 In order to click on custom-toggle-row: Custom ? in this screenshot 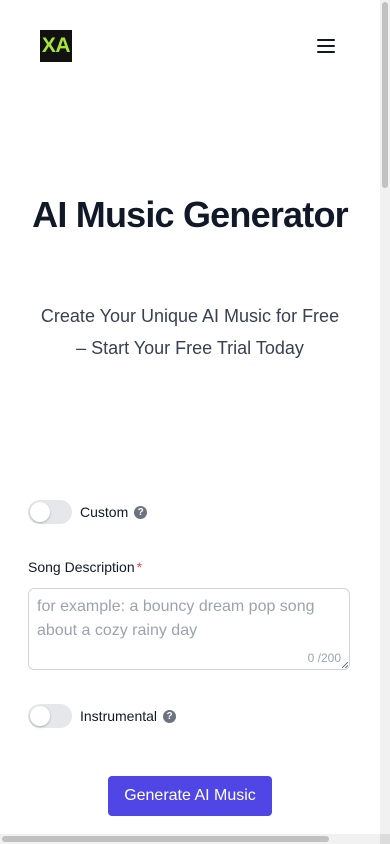, I will do `click(88, 512)`.